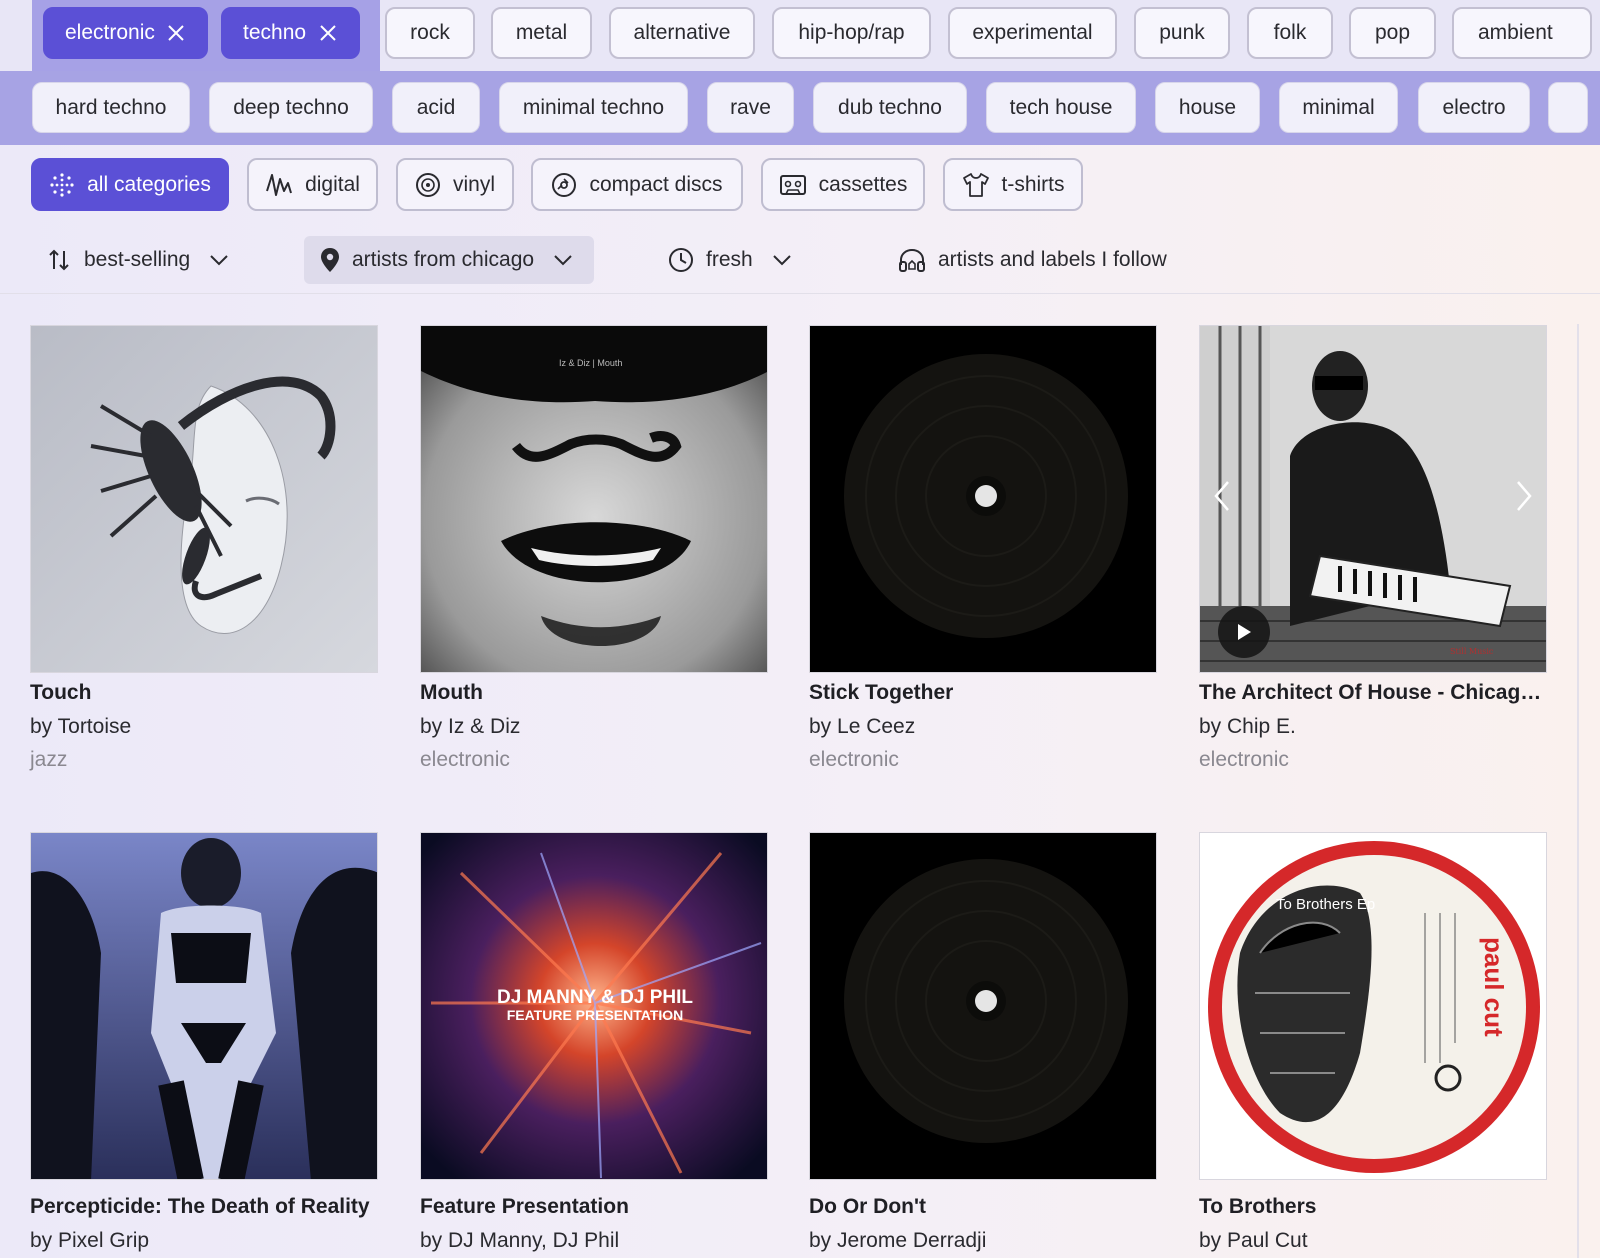 This screenshot has height=1258, width=1600. What do you see at coordinates (1253, 1241) in the screenshot?
I see `album-artist: by Paul Cut` at bounding box center [1253, 1241].